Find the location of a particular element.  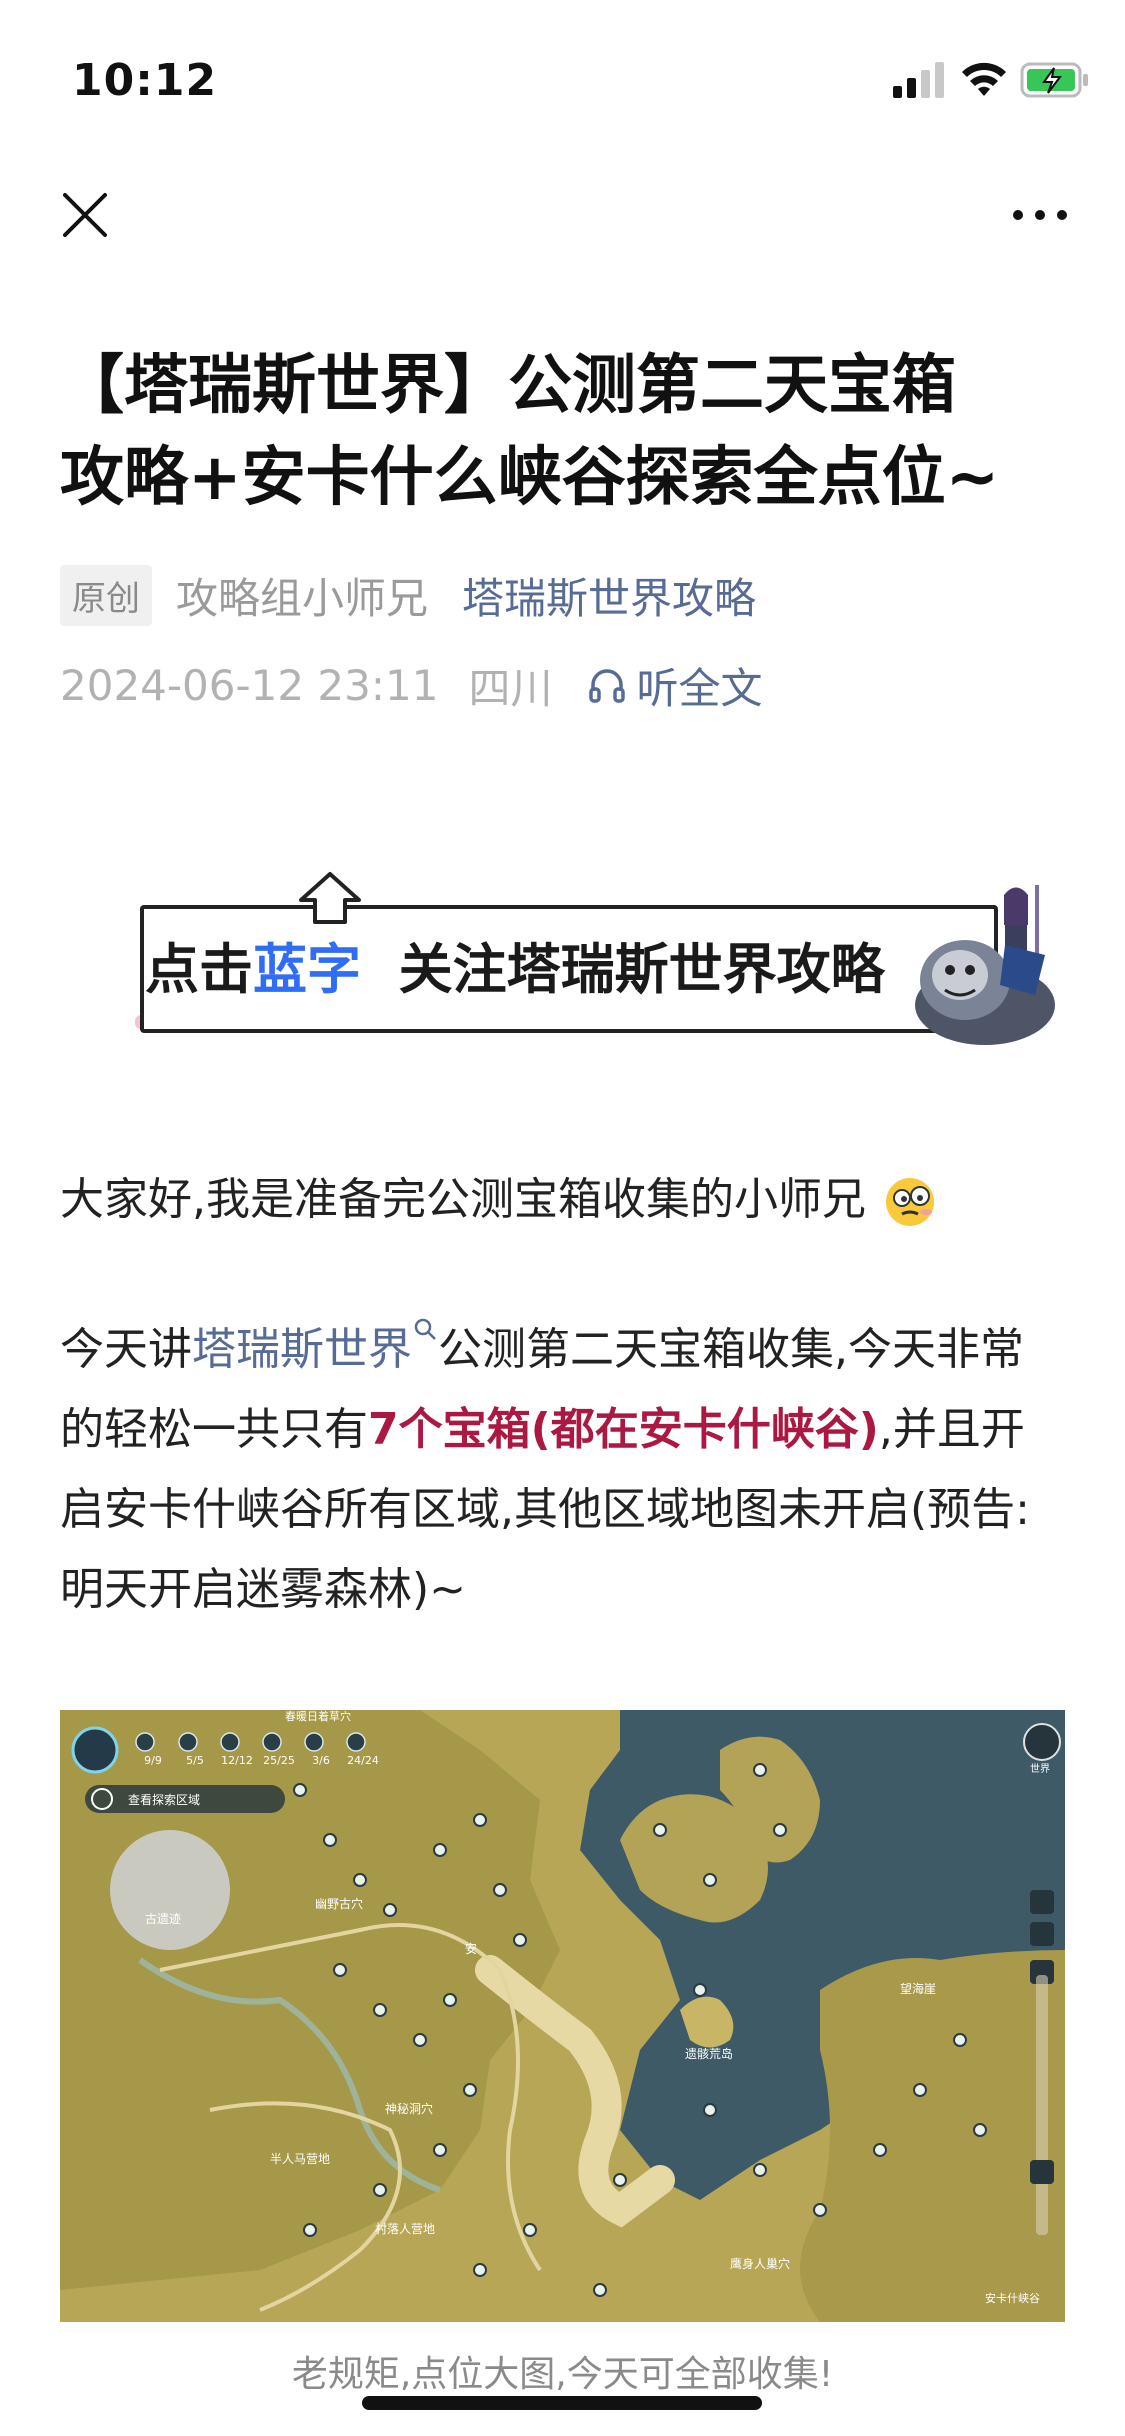

listen-button: 听全文 is located at coordinates (675, 685).